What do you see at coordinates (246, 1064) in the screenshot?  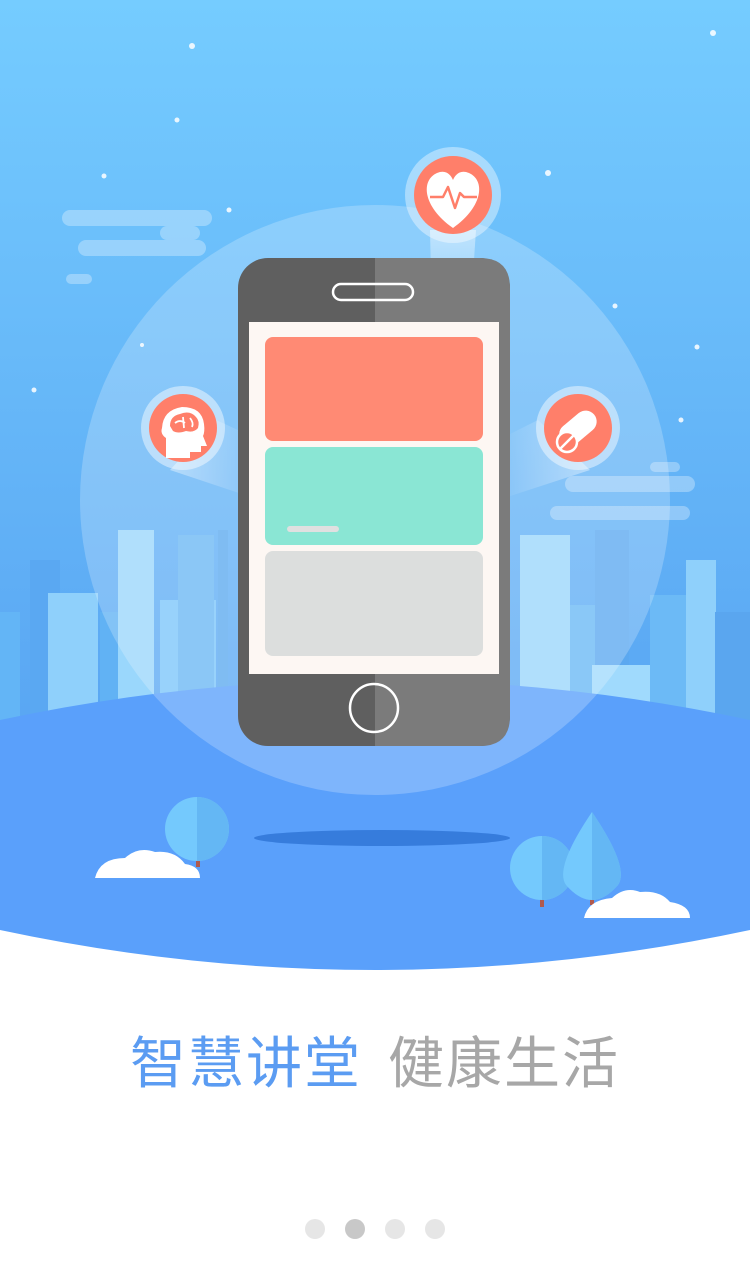 I see `slogan-primary: 智慧讲堂` at bounding box center [246, 1064].